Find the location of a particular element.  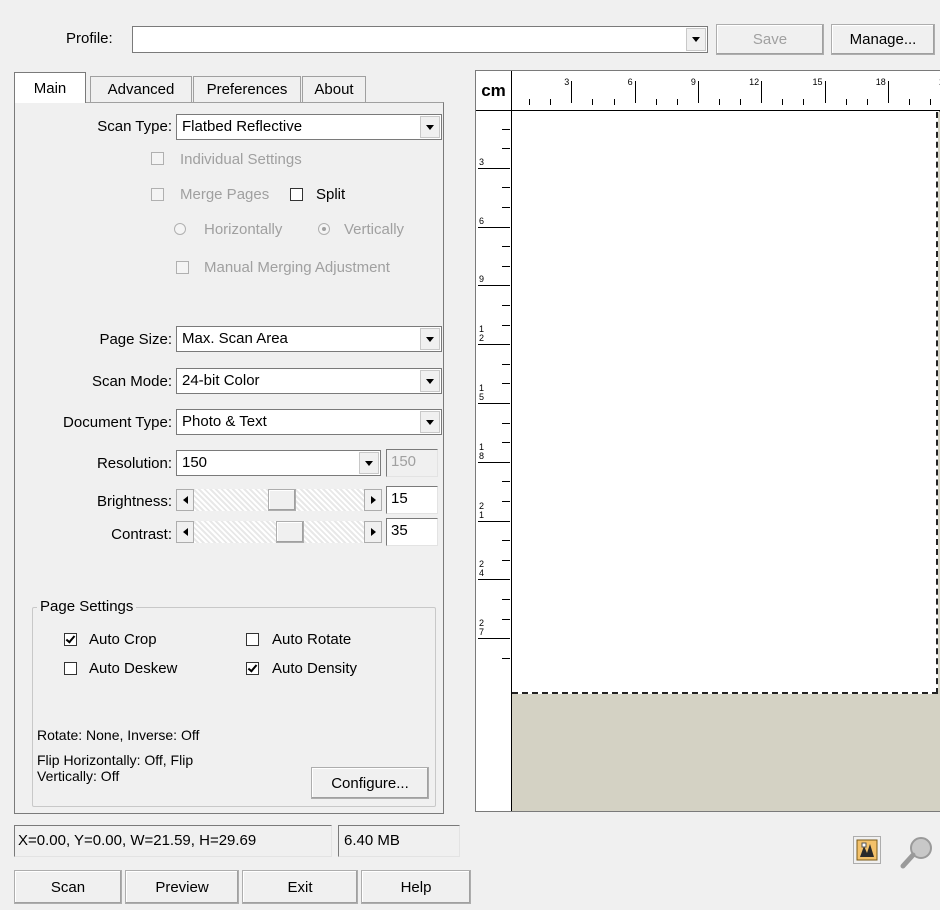

ruler-label: 9 is located at coordinates (693, 82).